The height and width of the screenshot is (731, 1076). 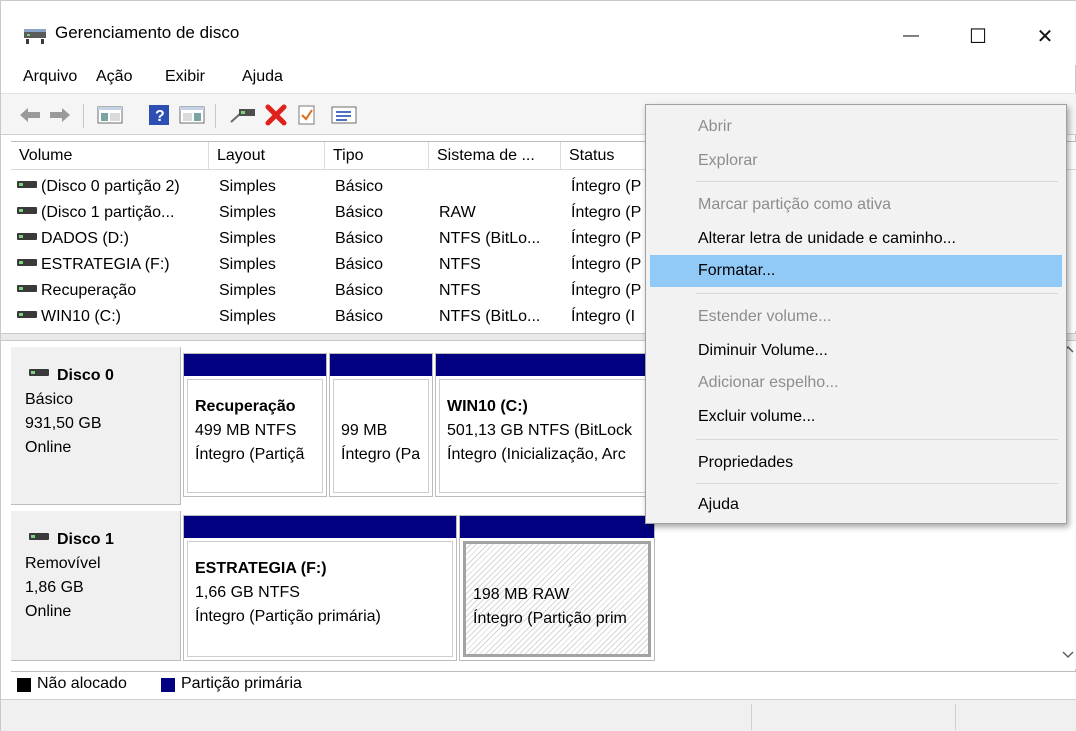 I want to click on partition-status: Íntegro (Partiçã, so click(x=250, y=454).